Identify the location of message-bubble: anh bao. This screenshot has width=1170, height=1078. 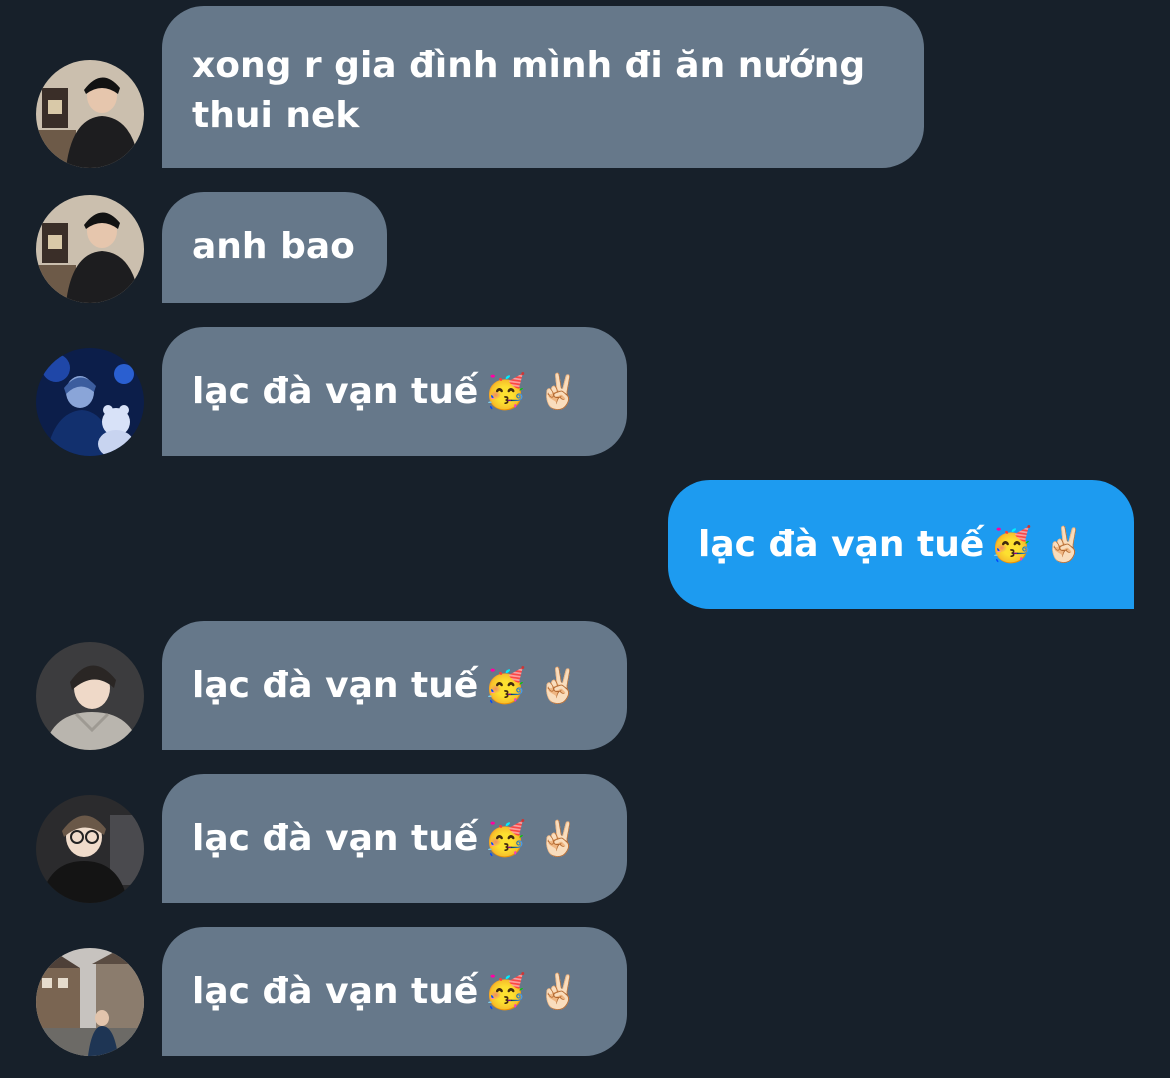
(274, 247).